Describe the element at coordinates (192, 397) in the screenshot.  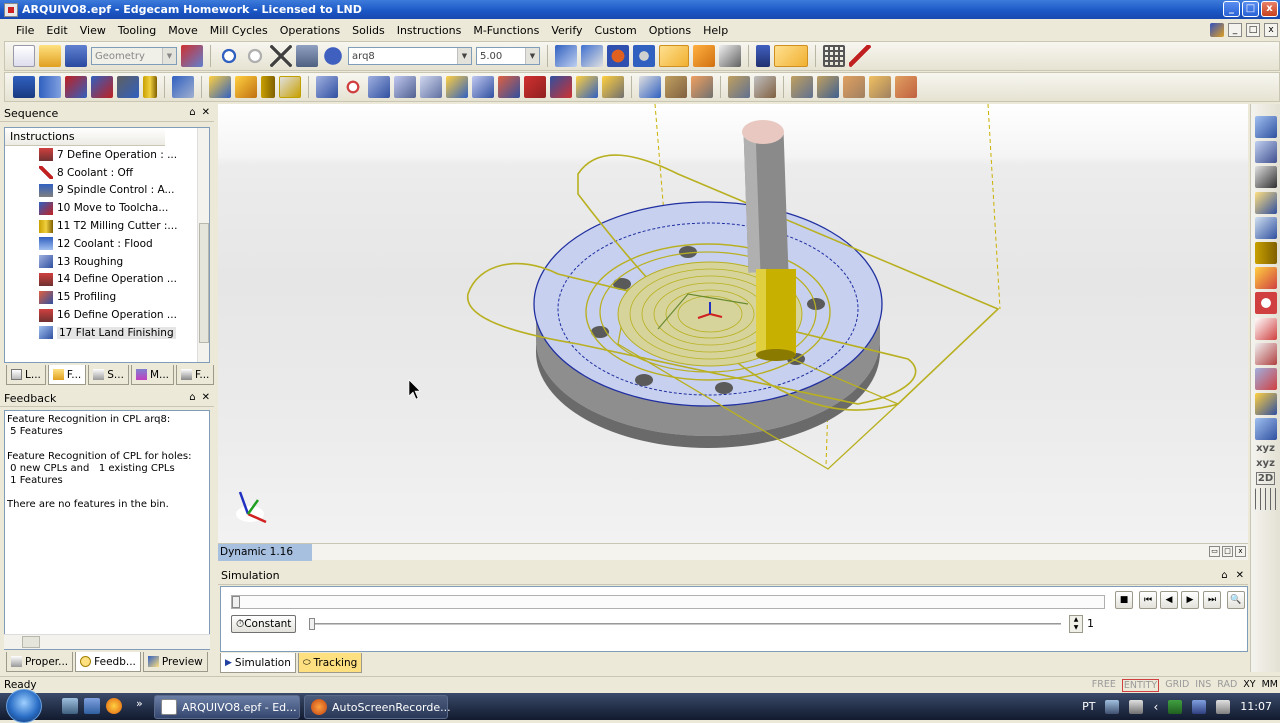
I see `feedback-pin-button: ⌂` at that location.